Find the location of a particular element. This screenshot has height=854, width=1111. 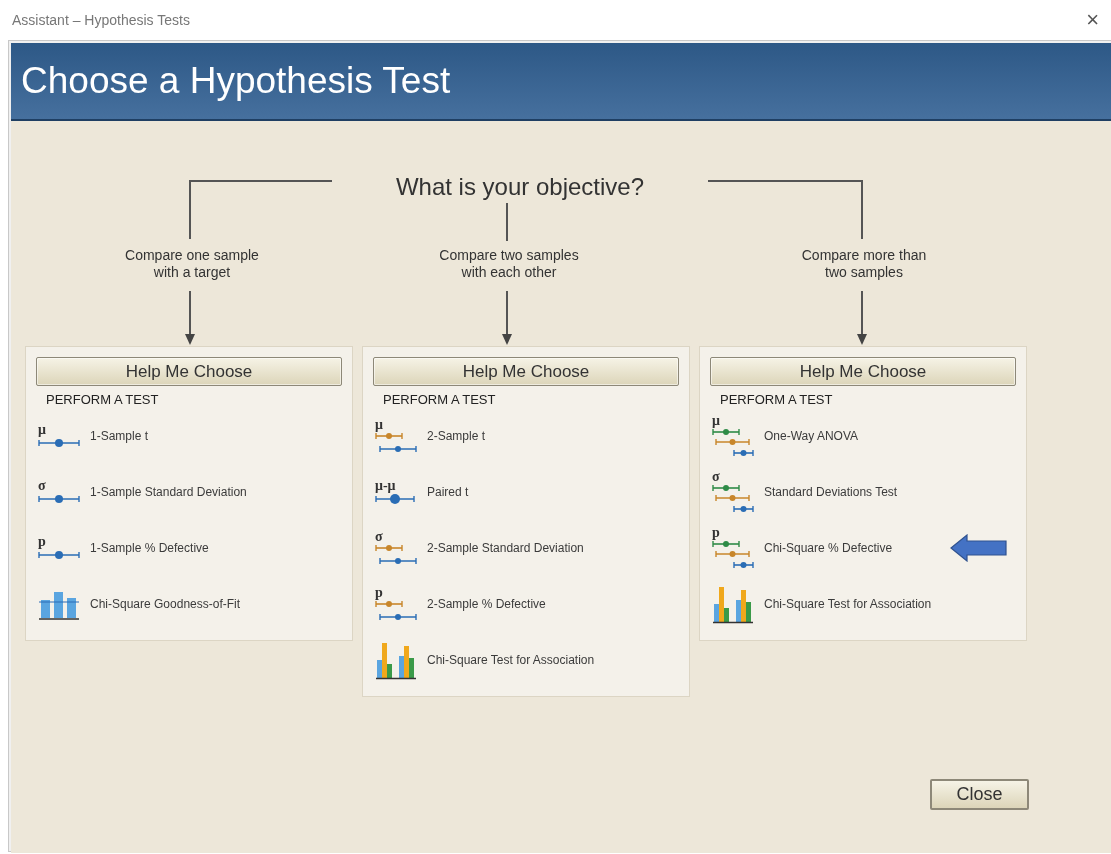

symbol-label: μ-μ is located at coordinates (385, 485).